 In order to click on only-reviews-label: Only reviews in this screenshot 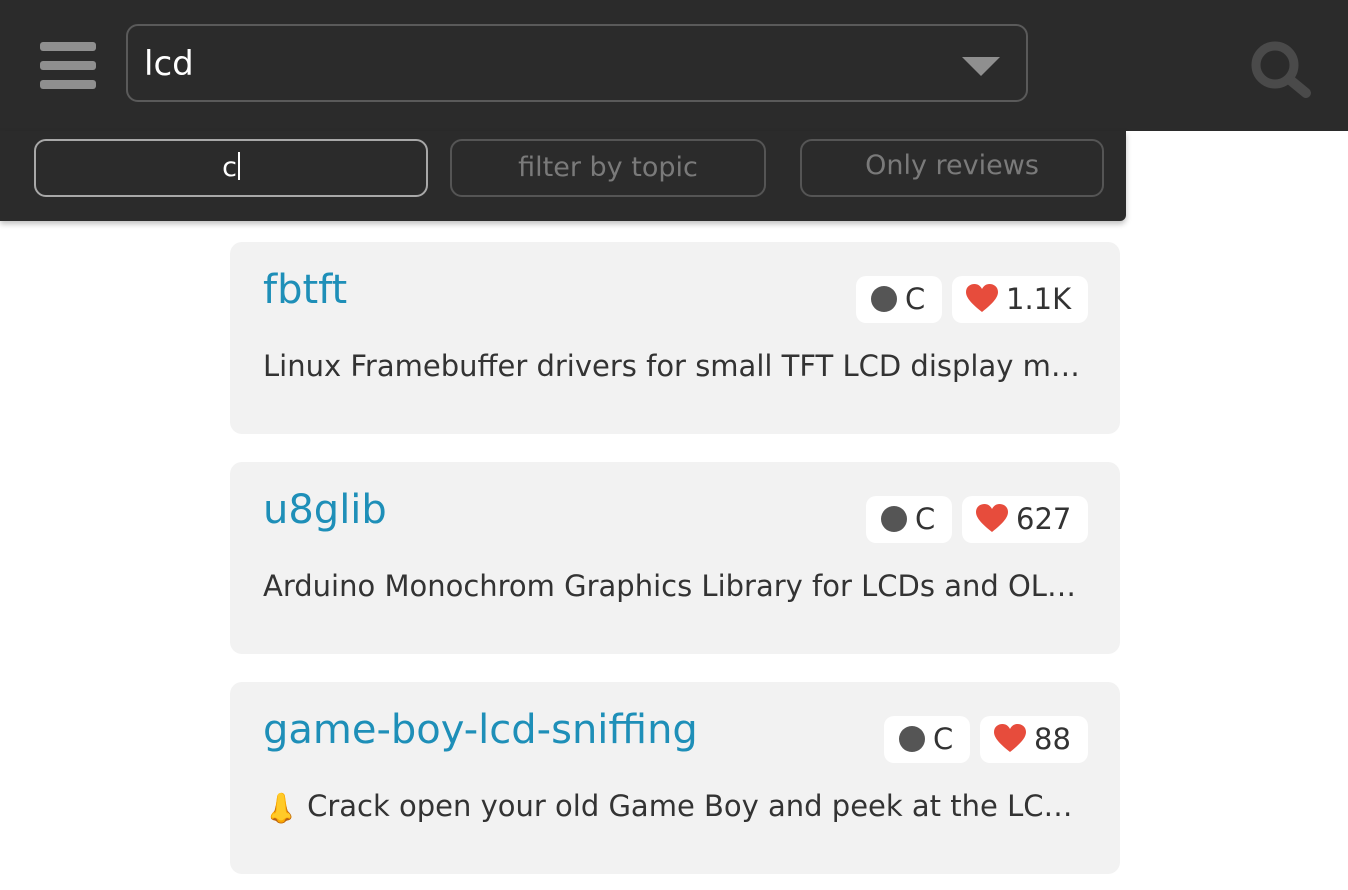, I will do `click(952, 165)`.